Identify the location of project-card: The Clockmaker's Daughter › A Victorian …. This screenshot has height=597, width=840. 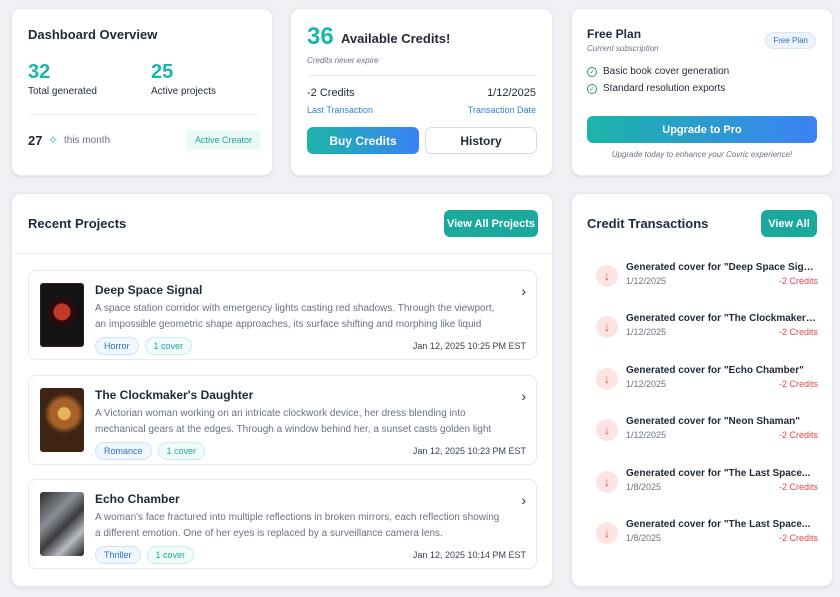
(282, 420).